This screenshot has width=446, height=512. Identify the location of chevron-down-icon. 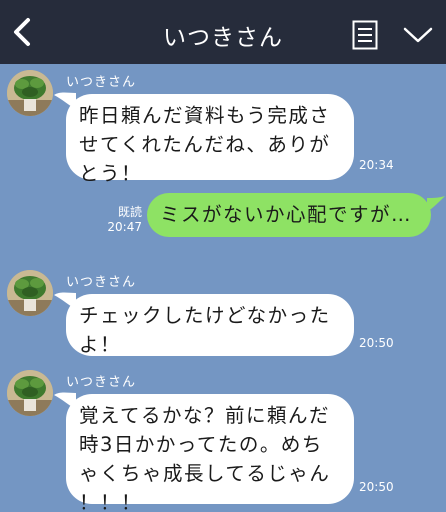
(418, 35).